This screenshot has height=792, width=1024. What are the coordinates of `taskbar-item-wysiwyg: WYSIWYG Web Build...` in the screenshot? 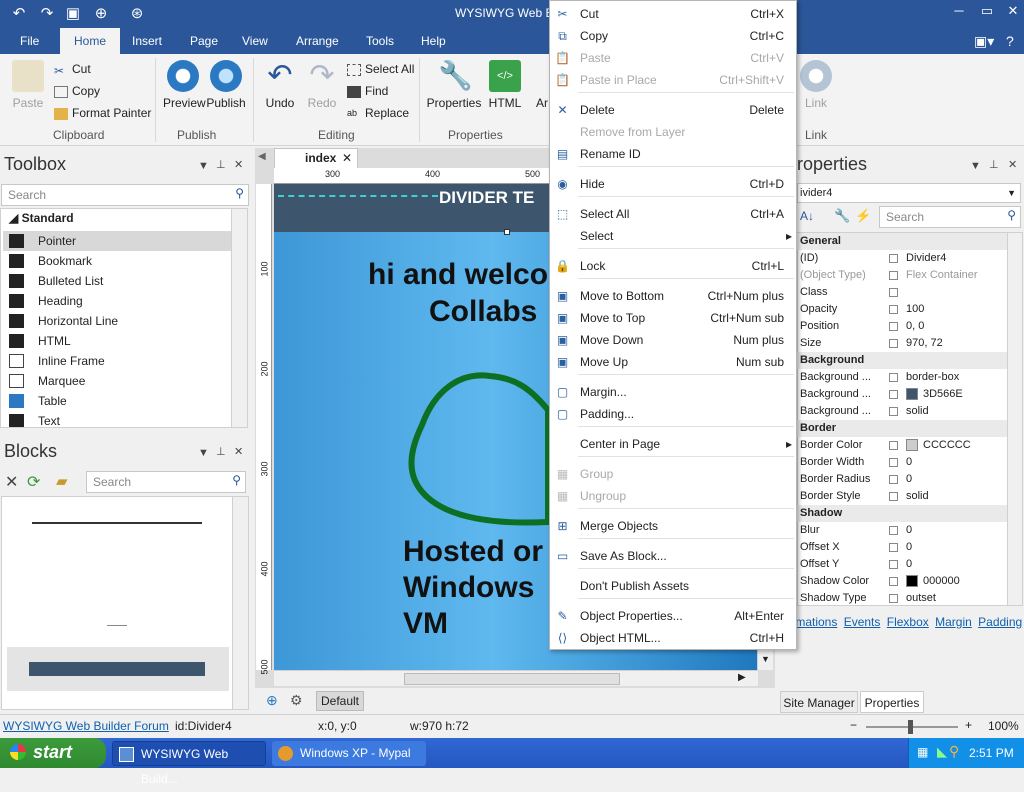 It's located at (189, 763).